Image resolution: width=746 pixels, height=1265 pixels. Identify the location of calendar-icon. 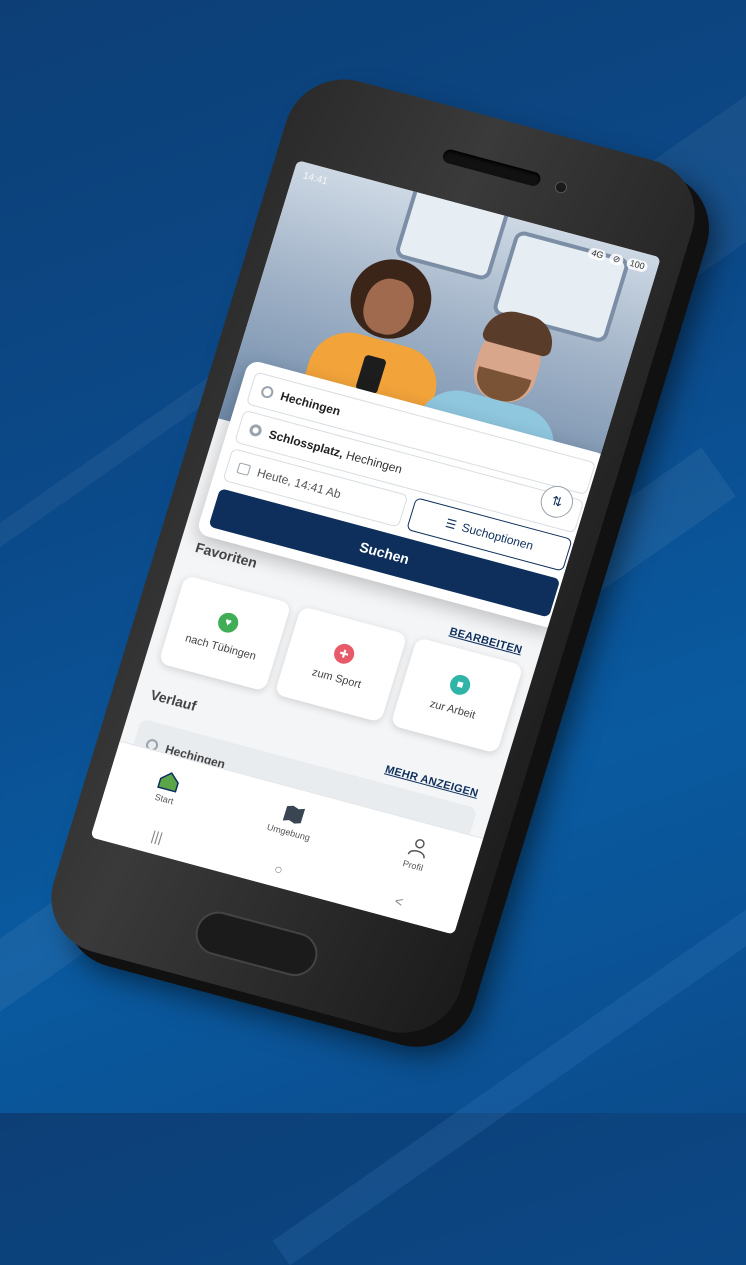
(244, 468).